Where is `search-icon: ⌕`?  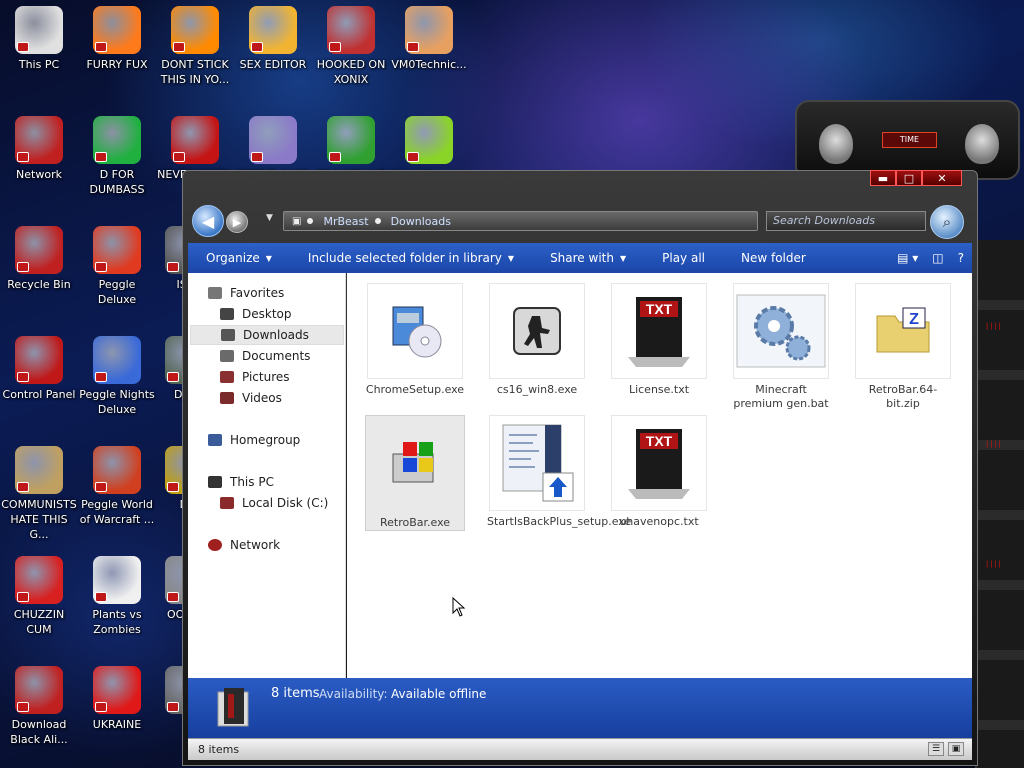 search-icon: ⌕ is located at coordinates (947, 222).